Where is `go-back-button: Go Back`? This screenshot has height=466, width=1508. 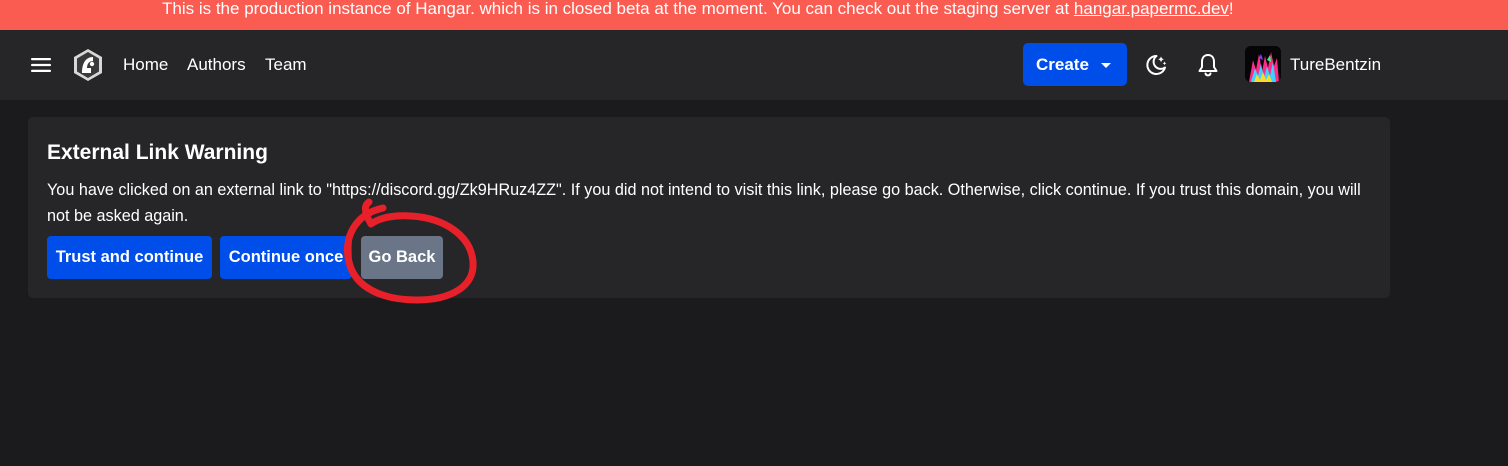 go-back-button: Go Back is located at coordinates (402, 257).